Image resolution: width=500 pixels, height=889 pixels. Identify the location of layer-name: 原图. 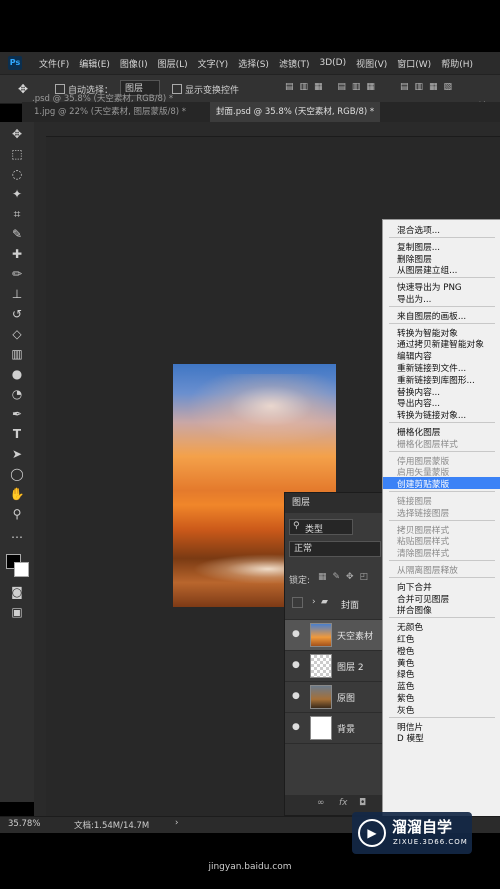
(346, 699).